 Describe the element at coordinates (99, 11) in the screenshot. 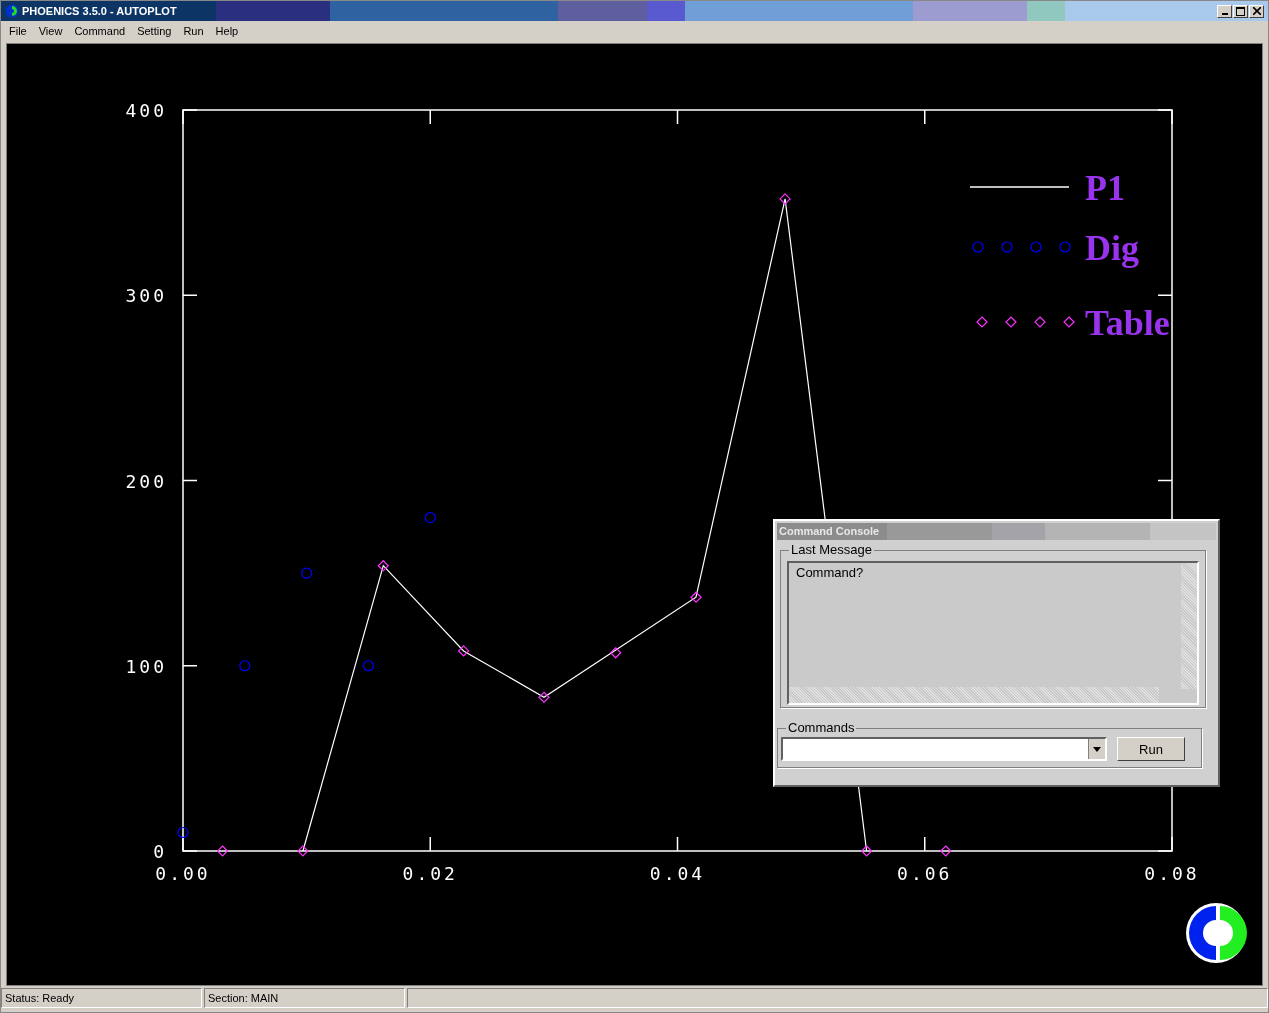

I see `window-title: PHOENICS 3.5.0 - AUTOPLOT` at that location.